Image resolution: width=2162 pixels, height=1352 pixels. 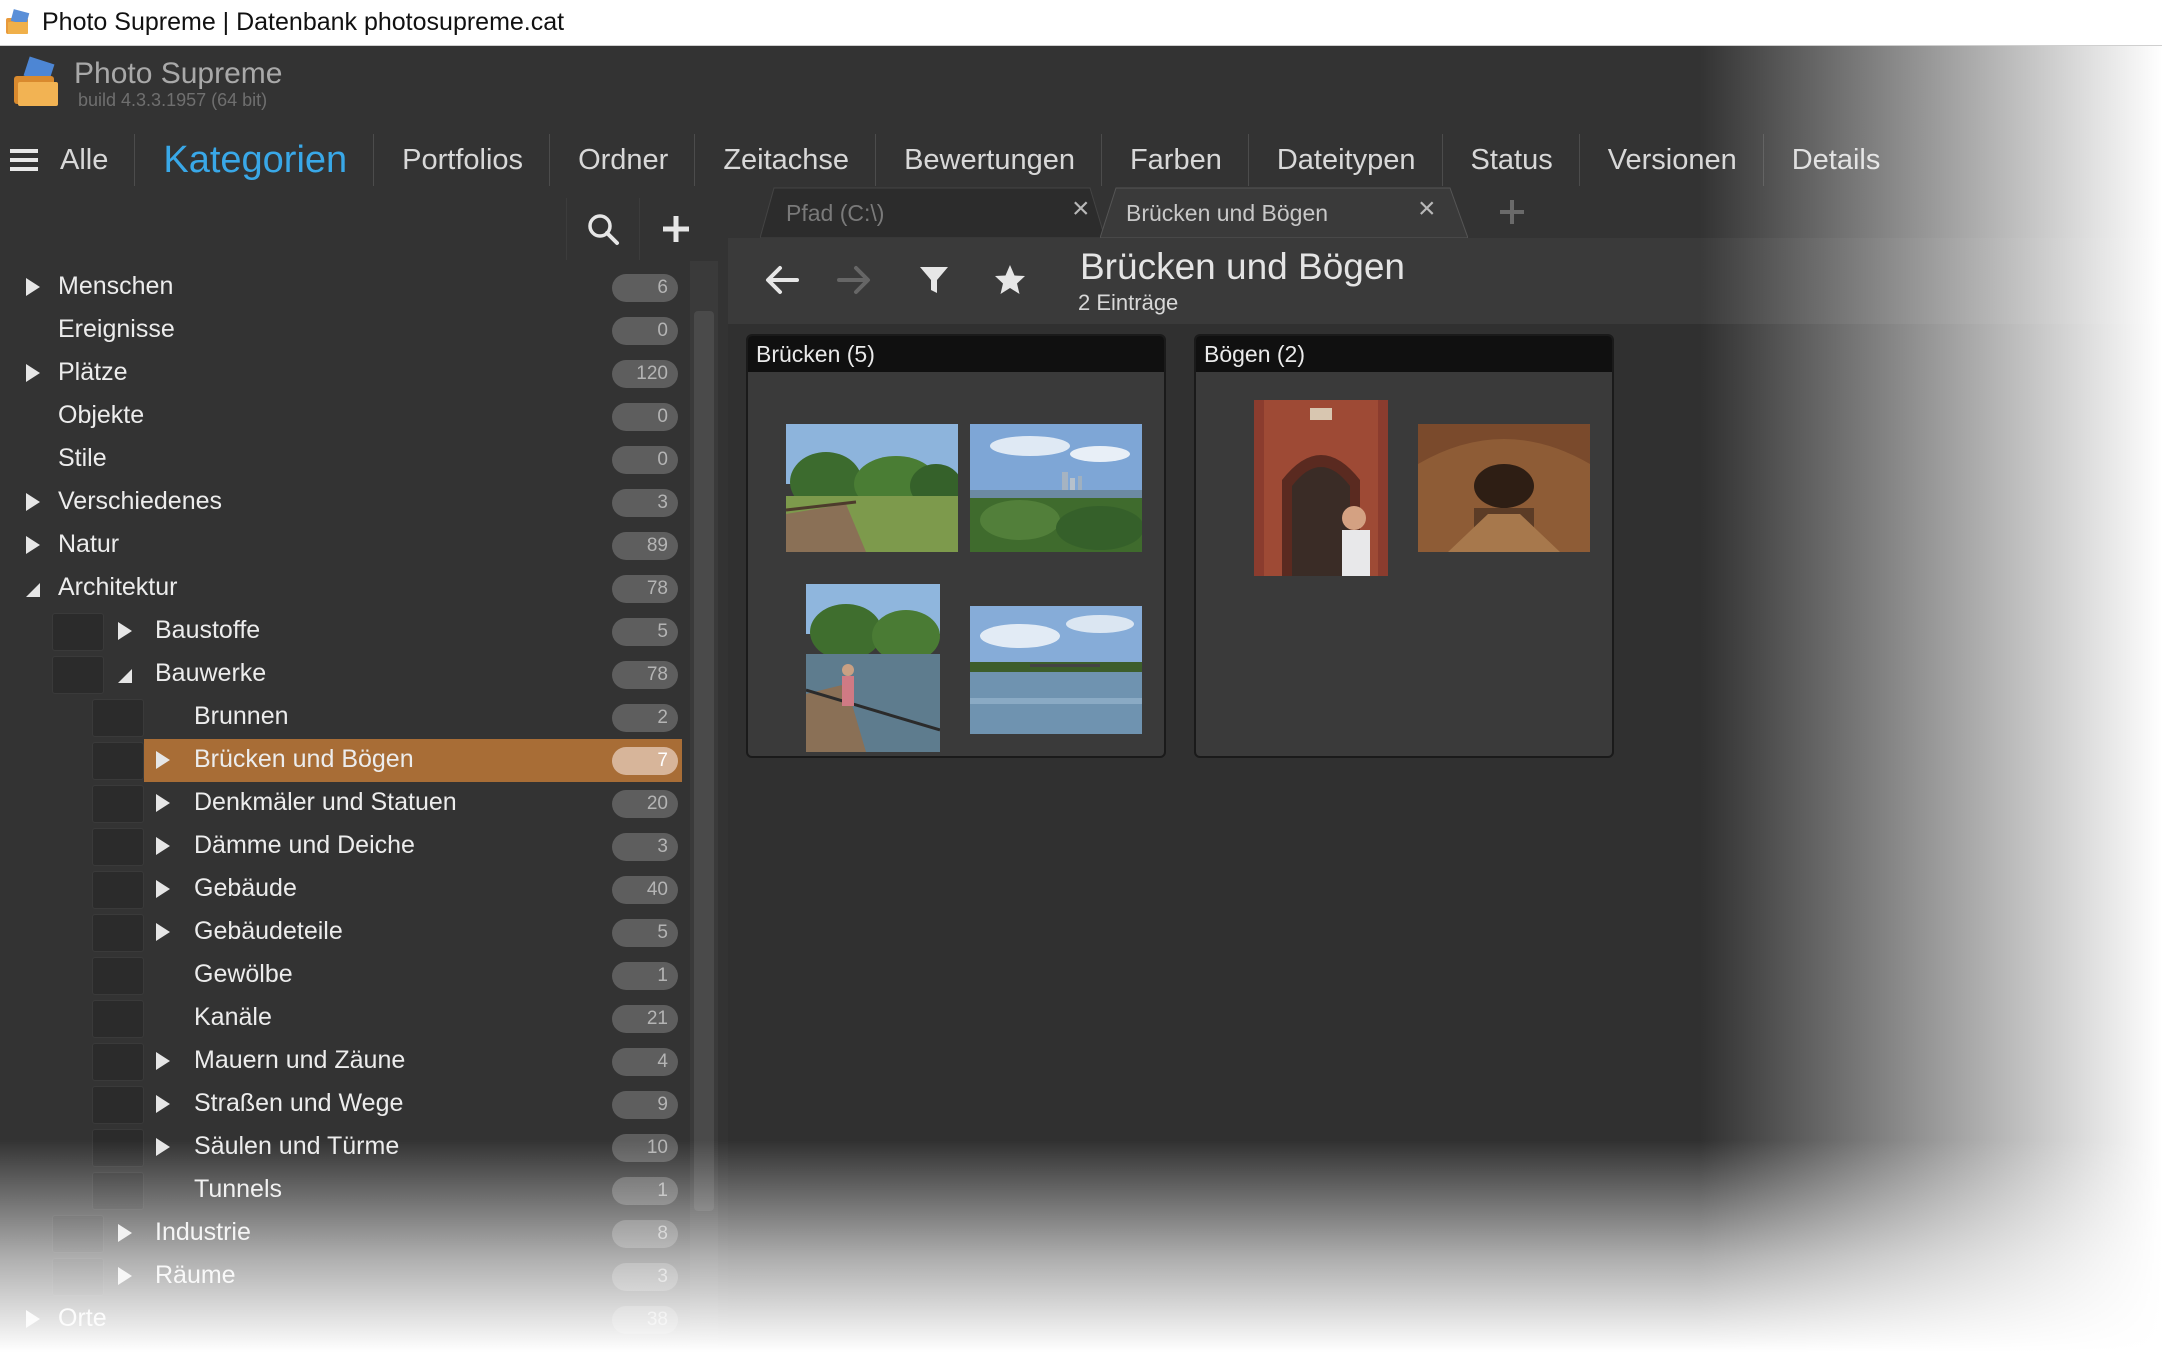 I want to click on tree-row: Mauern und Zäune 4, so click(x=345, y=1061).